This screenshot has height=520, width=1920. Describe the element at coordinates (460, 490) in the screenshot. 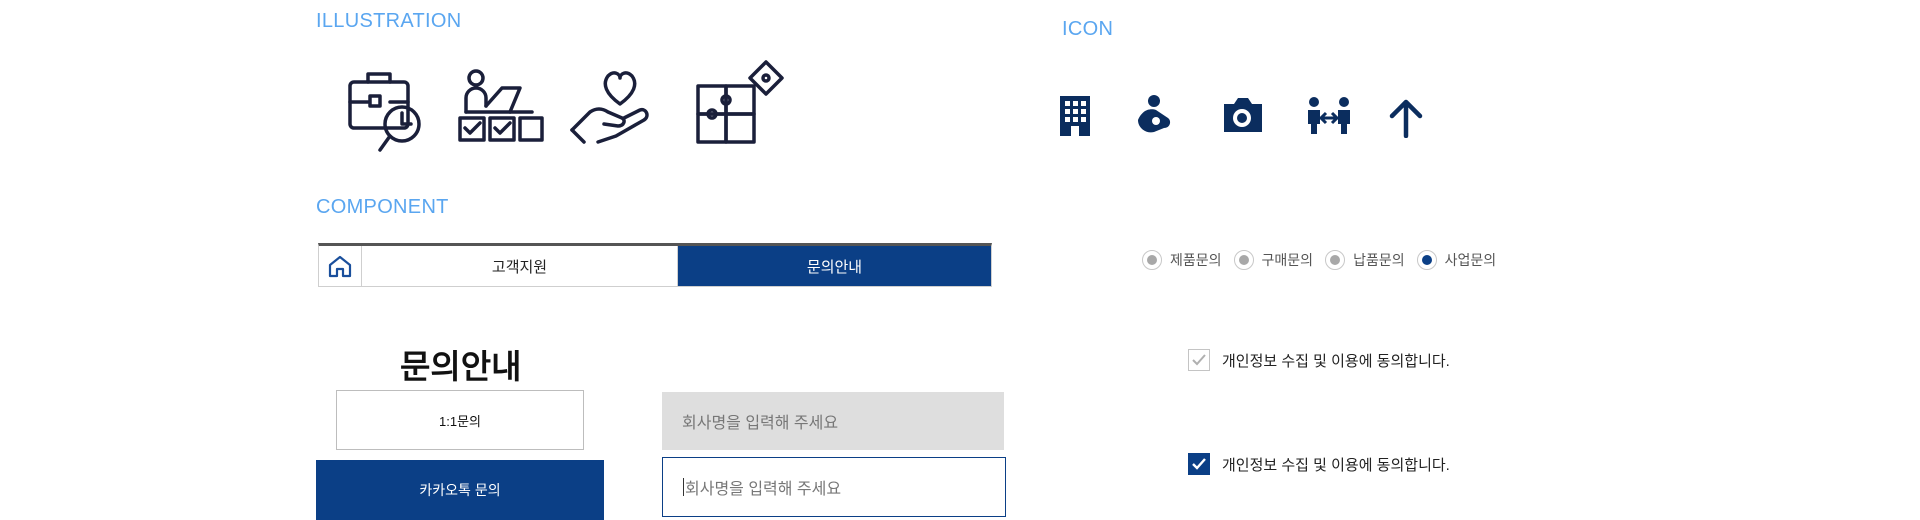

I see `kakao-inquiry-button: 카카오톡 문의` at that location.